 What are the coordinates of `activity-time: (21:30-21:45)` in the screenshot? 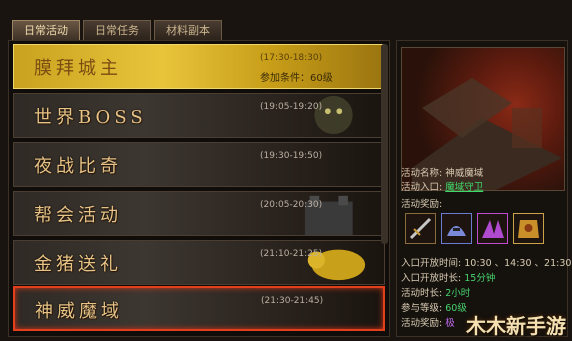 It's located at (292, 301).